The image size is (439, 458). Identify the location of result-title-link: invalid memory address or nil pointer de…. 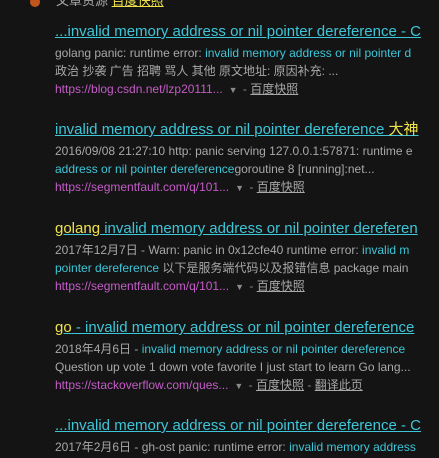
(247, 130).